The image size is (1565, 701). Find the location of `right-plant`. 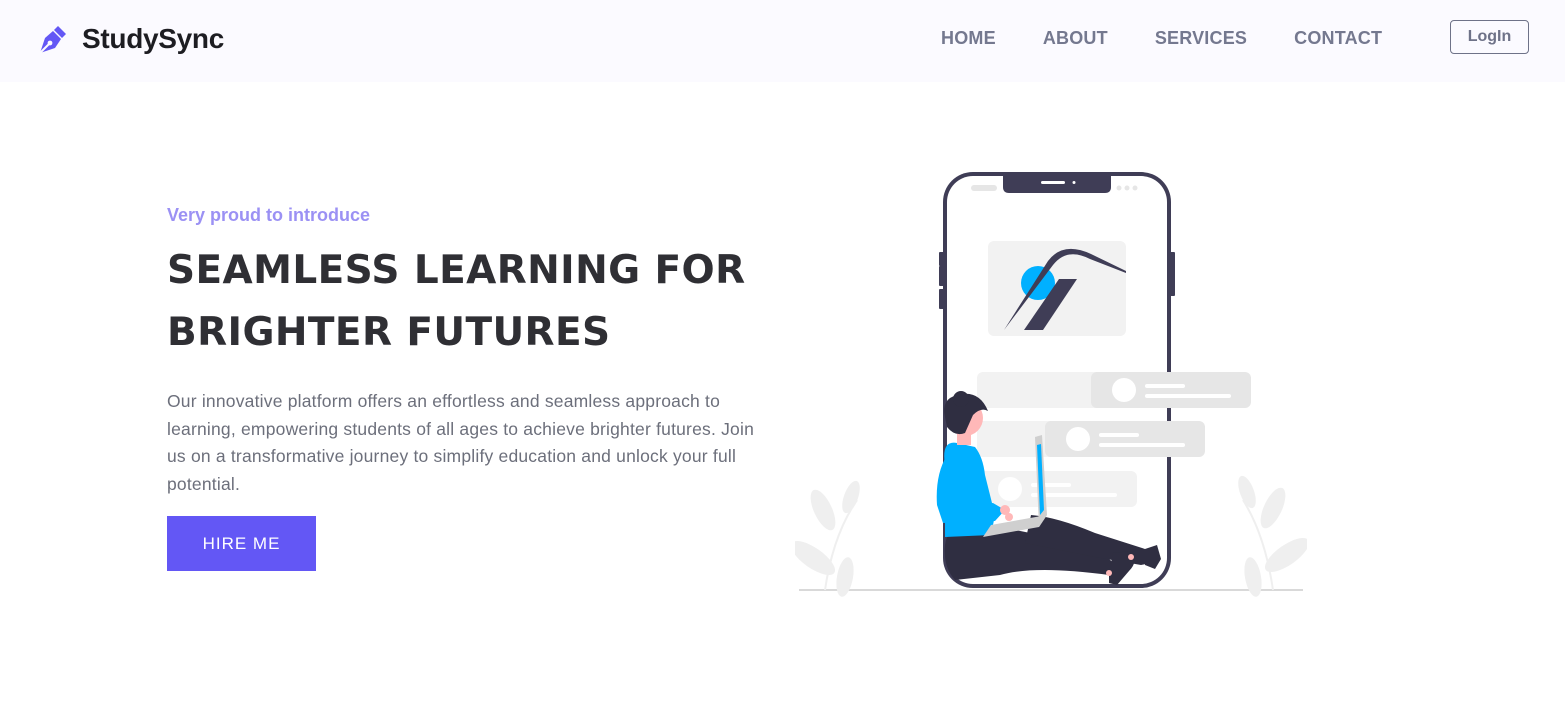

right-plant is located at coordinates (1272, 536).